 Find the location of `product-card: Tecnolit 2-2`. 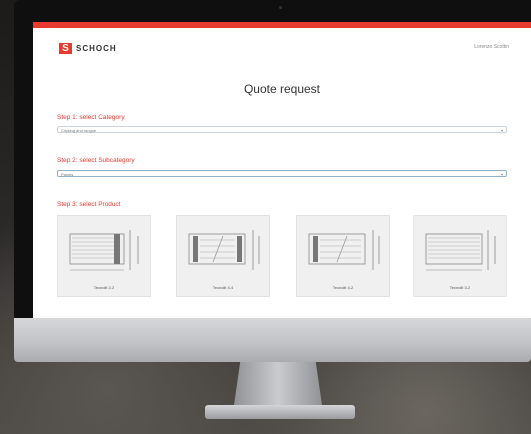

product-card: Tecnolit 2-2 is located at coordinates (104, 256).